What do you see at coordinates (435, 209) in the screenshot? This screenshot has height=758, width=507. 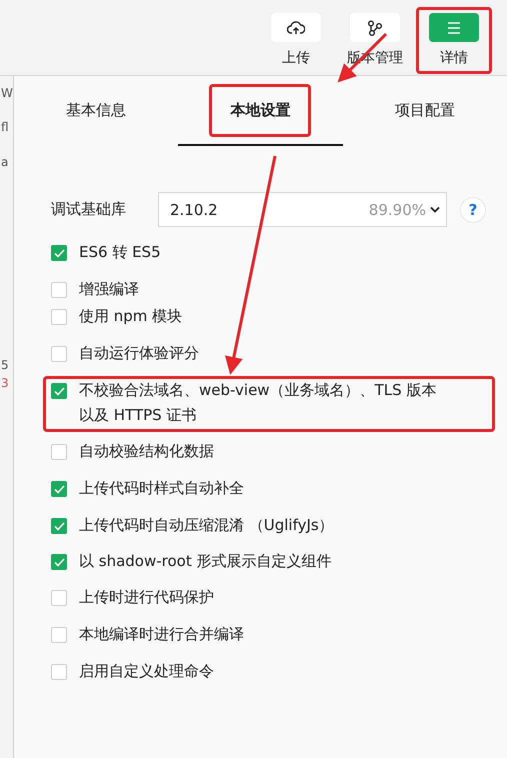 I see `chevron-down-icon` at bounding box center [435, 209].